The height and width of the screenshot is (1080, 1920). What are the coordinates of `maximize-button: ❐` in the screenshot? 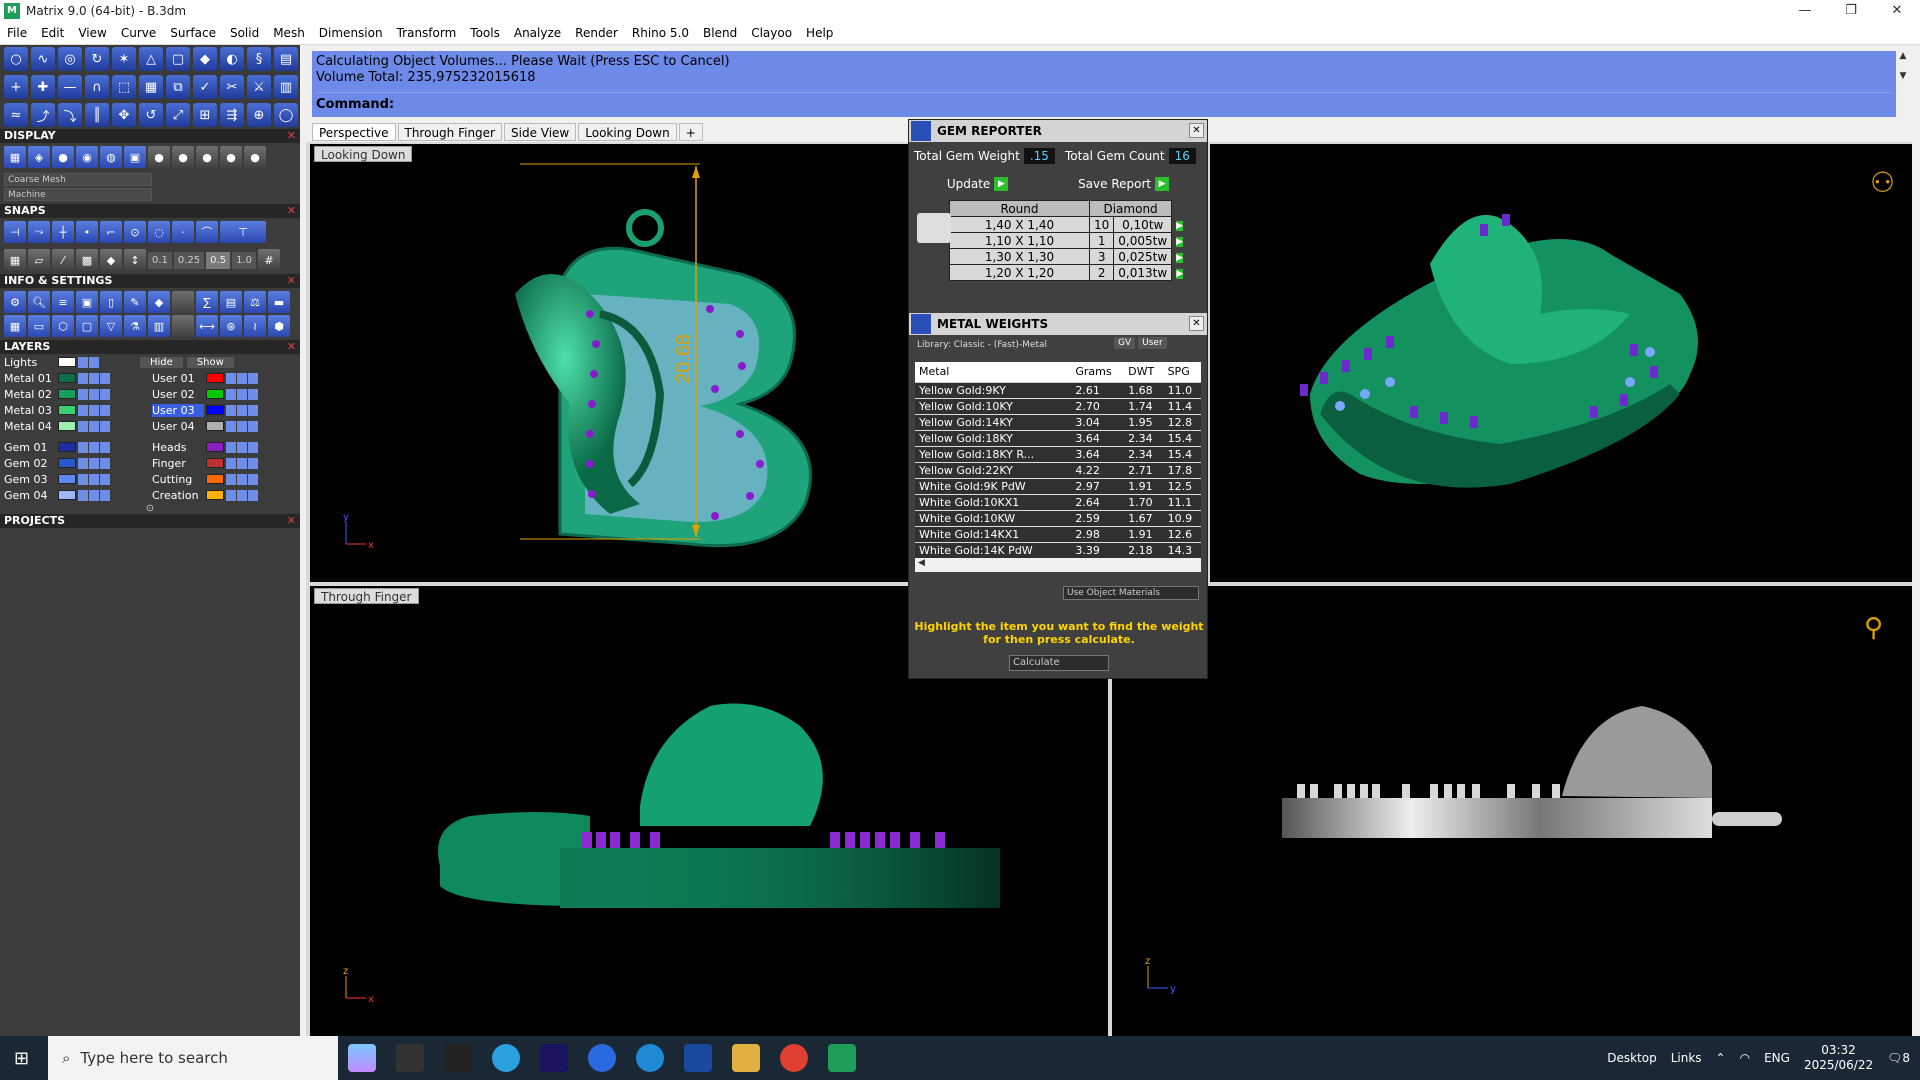 It's located at (1851, 11).